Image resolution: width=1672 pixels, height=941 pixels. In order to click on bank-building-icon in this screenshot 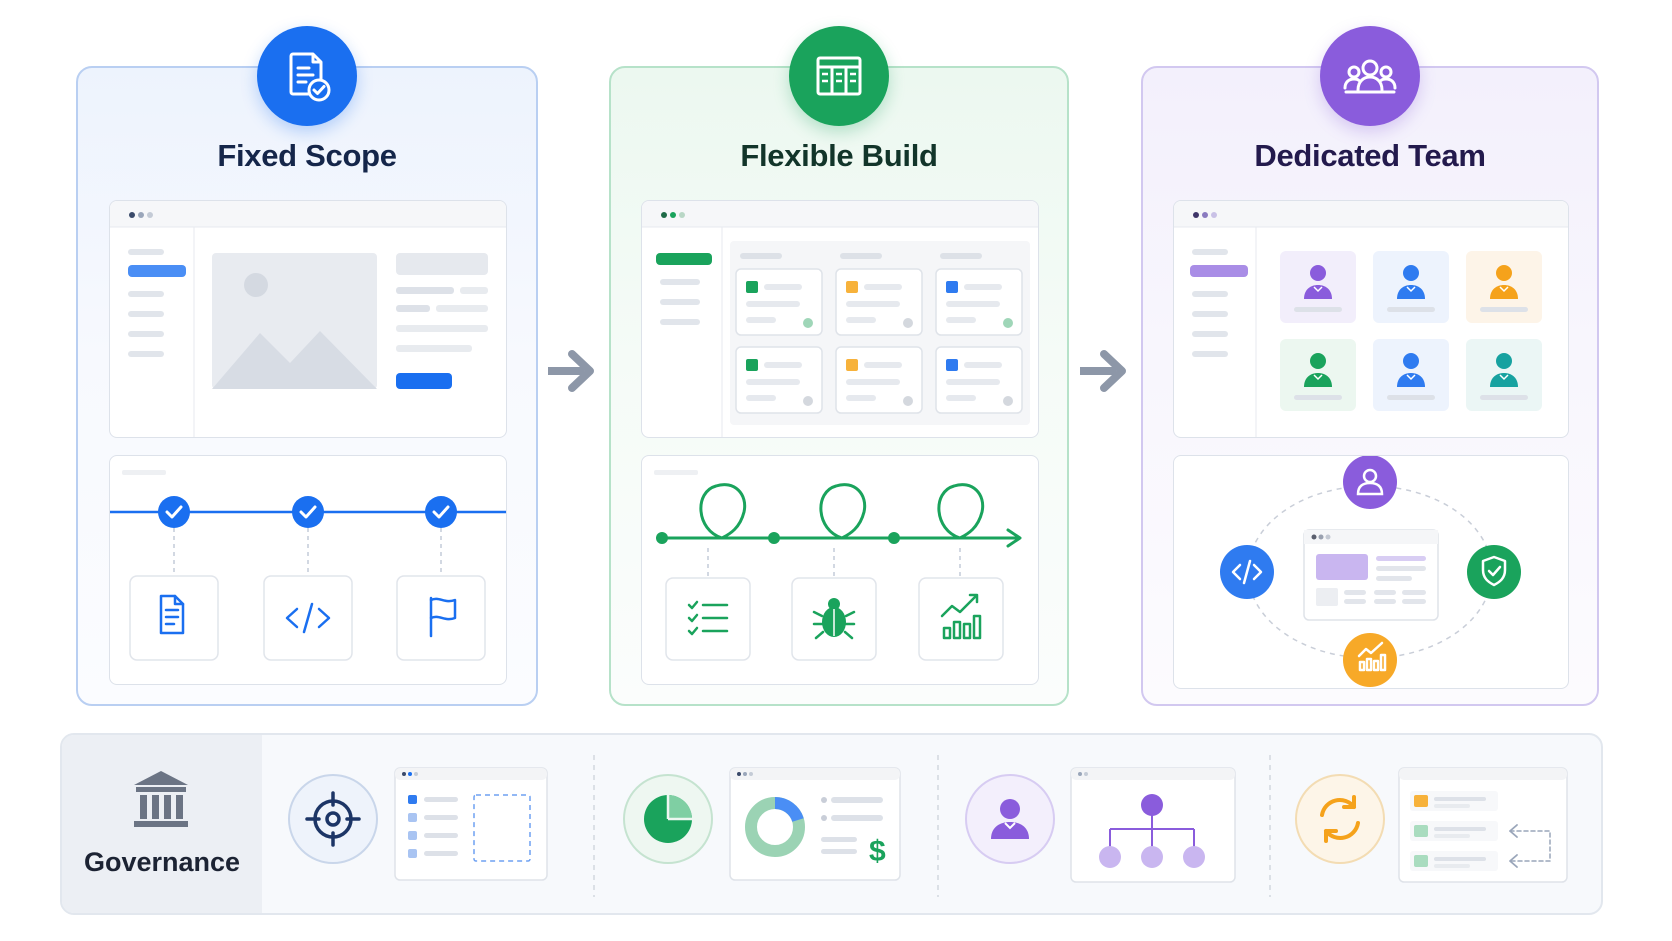, I will do `click(161, 799)`.